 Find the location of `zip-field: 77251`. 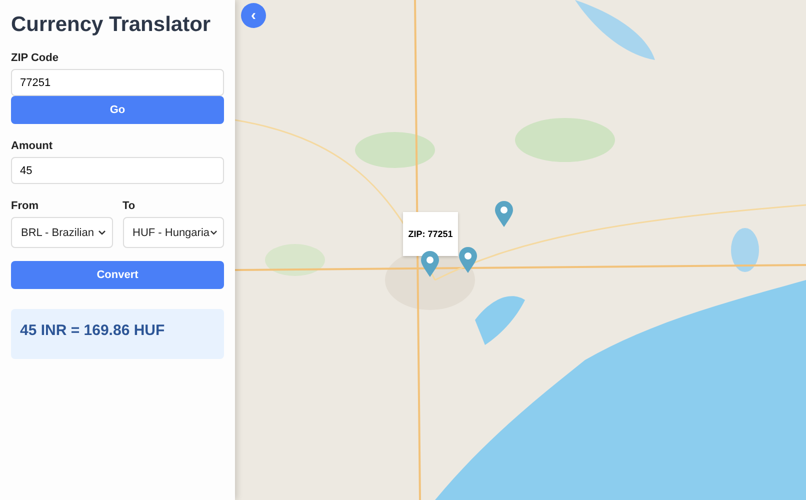

zip-field: 77251 is located at coordinates (117, 82).